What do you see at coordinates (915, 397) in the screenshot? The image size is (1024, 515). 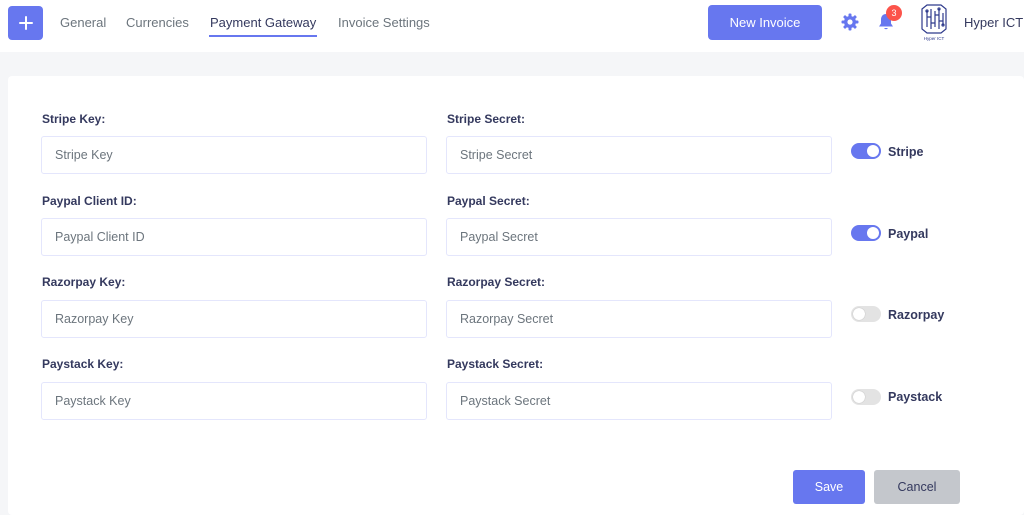 I see `paystack-toggle-label: Paystack` at bounding box center [915, 397].